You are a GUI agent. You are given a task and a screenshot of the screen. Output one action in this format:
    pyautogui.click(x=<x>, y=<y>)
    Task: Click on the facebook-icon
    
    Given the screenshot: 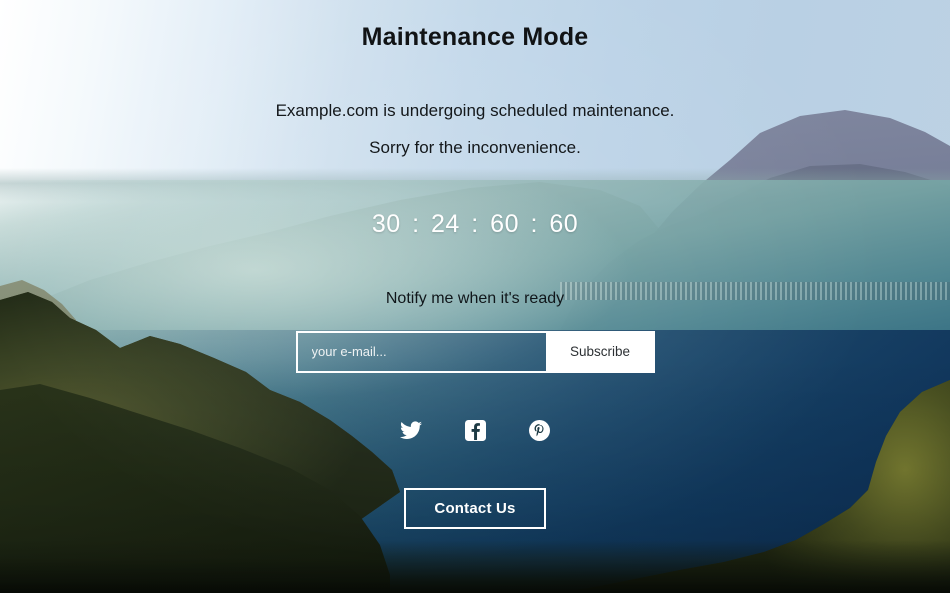 What is the action you would take?
    pyautogui.click(x=475, y=431)
    